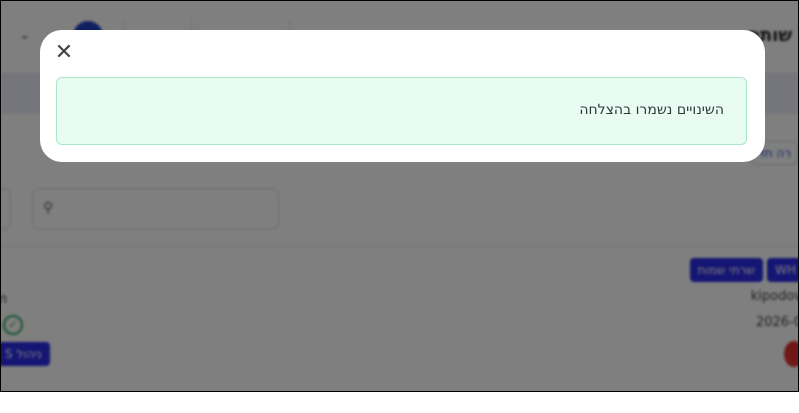 The width and height of the screenshot is (799, 413). Describe the element at coordinates (64, 52) in the screenshot. I see `close-icon: ✕` at that location.